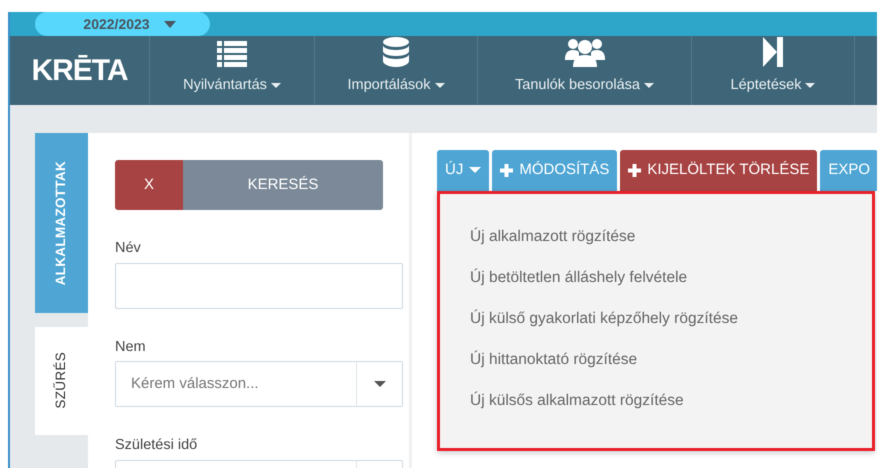  Describe the element at coordinates (585, 70) in the screenshot. I see `menu-item: Tanulók besorolása` at that location.